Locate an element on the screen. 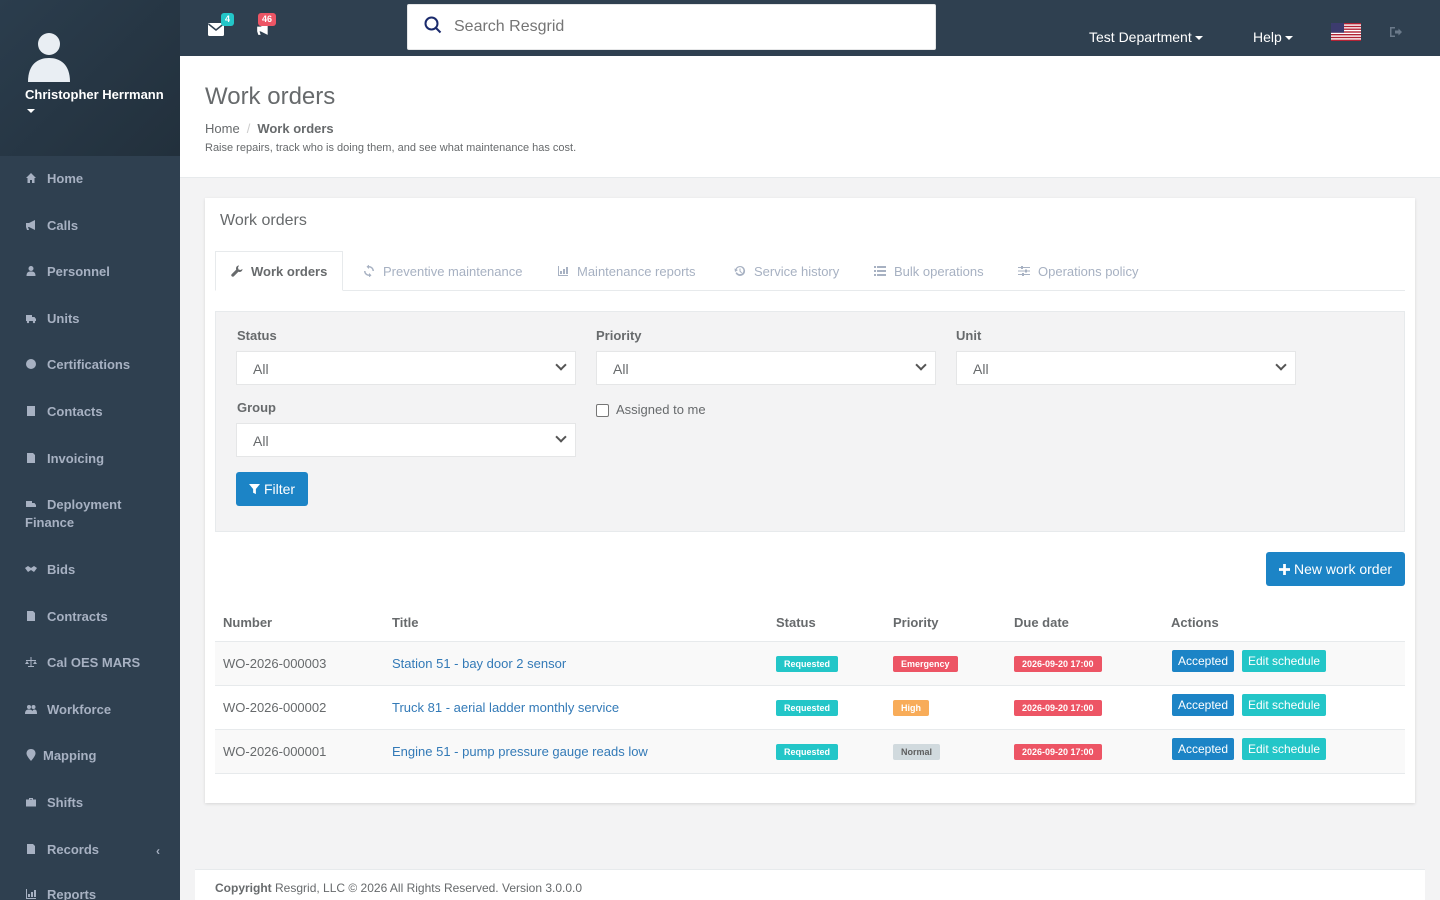 This screenshot has width=1440, height=900. users-icon is located at coordinates (32, 710).